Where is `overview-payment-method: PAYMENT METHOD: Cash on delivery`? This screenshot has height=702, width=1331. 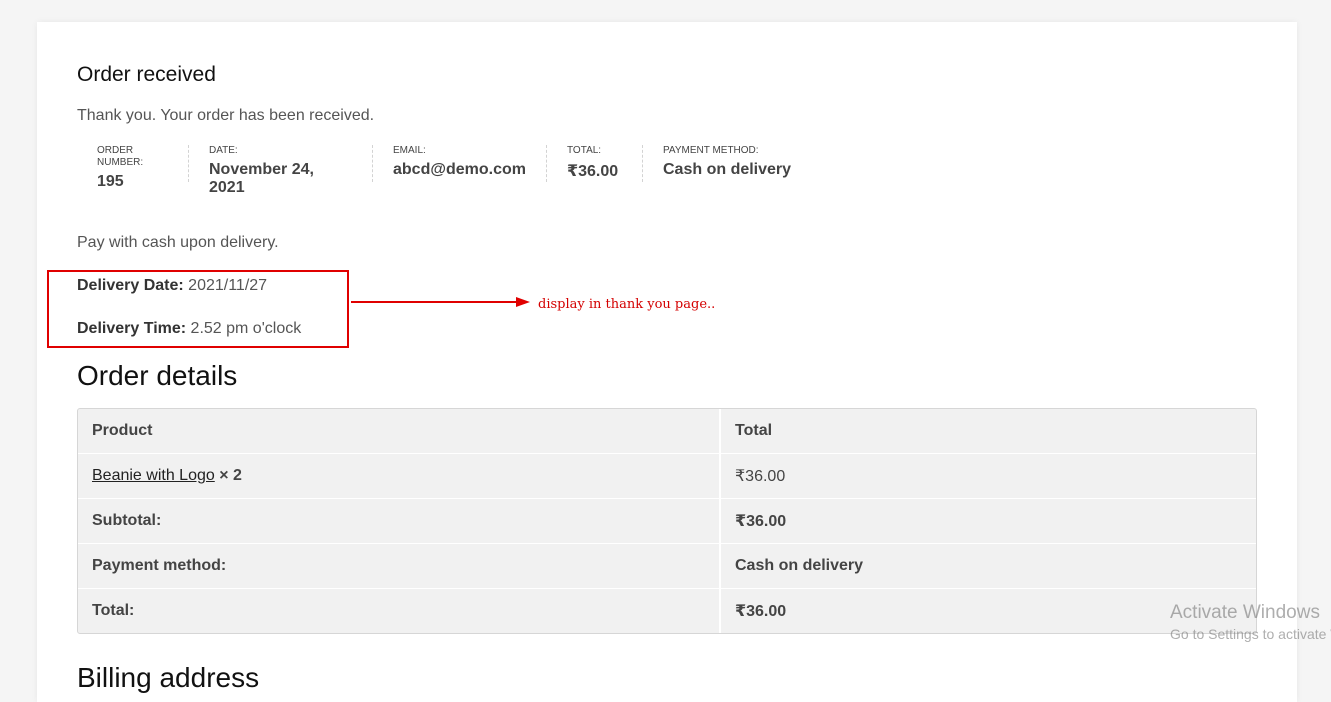 overview-payment-method: PAYMENT METHOD: Cash on delivery is located at coordinates (733, 163).